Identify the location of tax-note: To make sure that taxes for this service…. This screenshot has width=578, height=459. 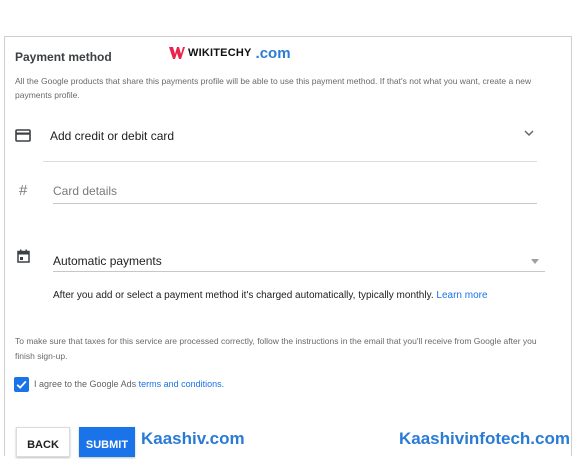
(276, 348).